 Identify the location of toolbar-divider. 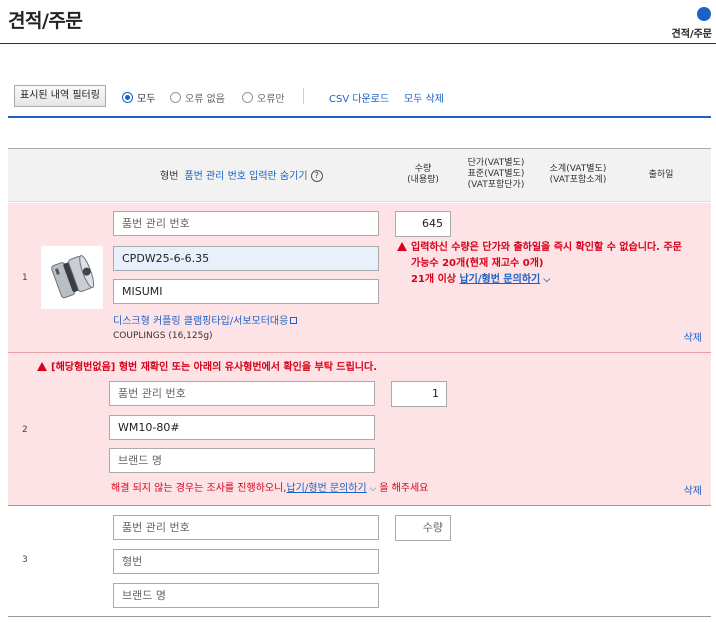
(359, 117).